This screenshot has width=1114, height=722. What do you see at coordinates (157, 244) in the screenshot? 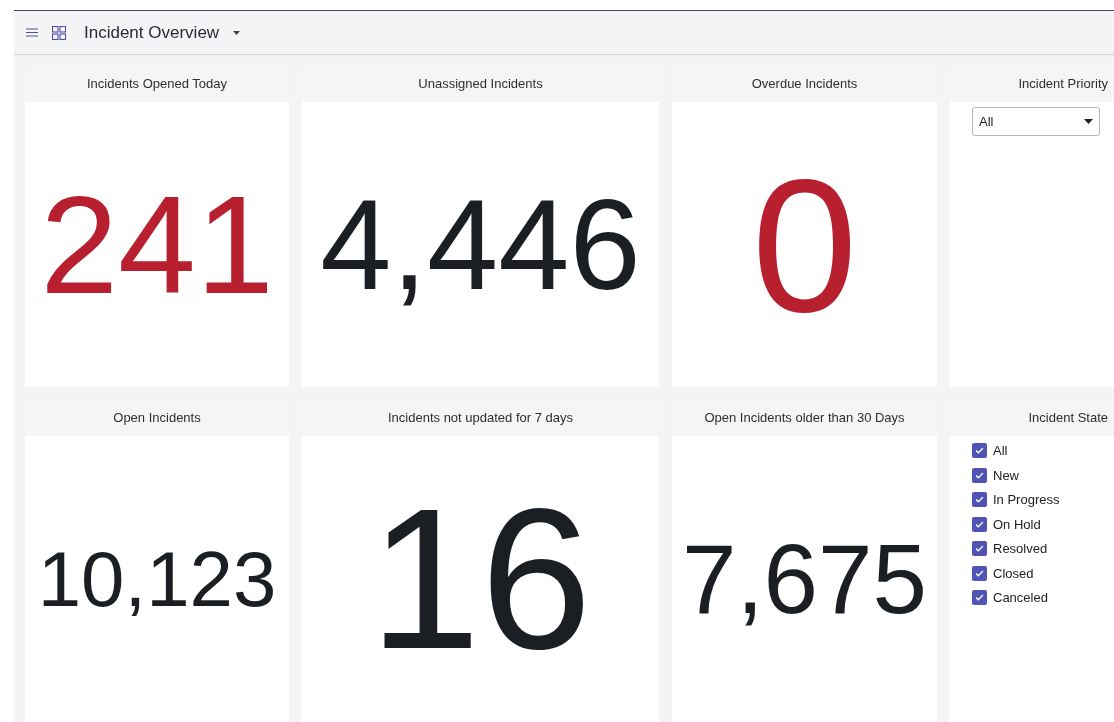
I see `metric-value: 241` at bounding box center [157, 244].